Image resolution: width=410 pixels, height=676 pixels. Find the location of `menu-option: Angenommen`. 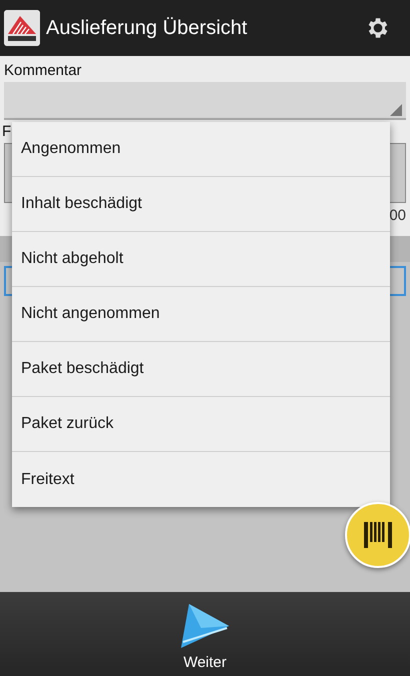

menu-option: Angenommen is located at coordinates (201, 149).